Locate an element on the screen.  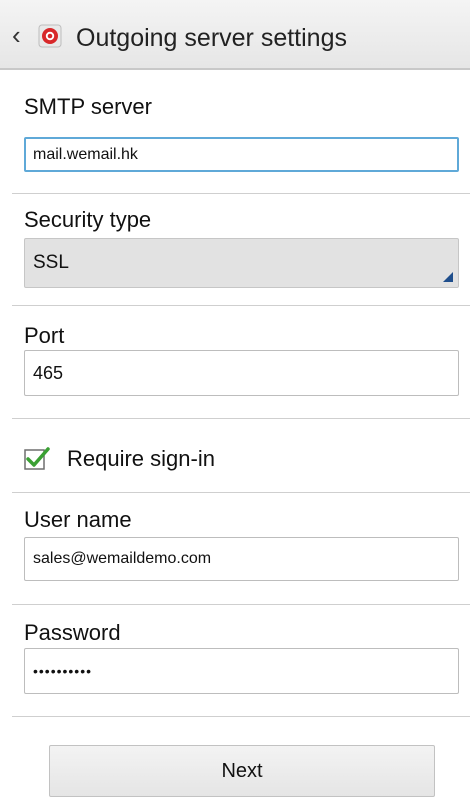
chevron-left-icon: ‹ is located at coordinates (16, 35).